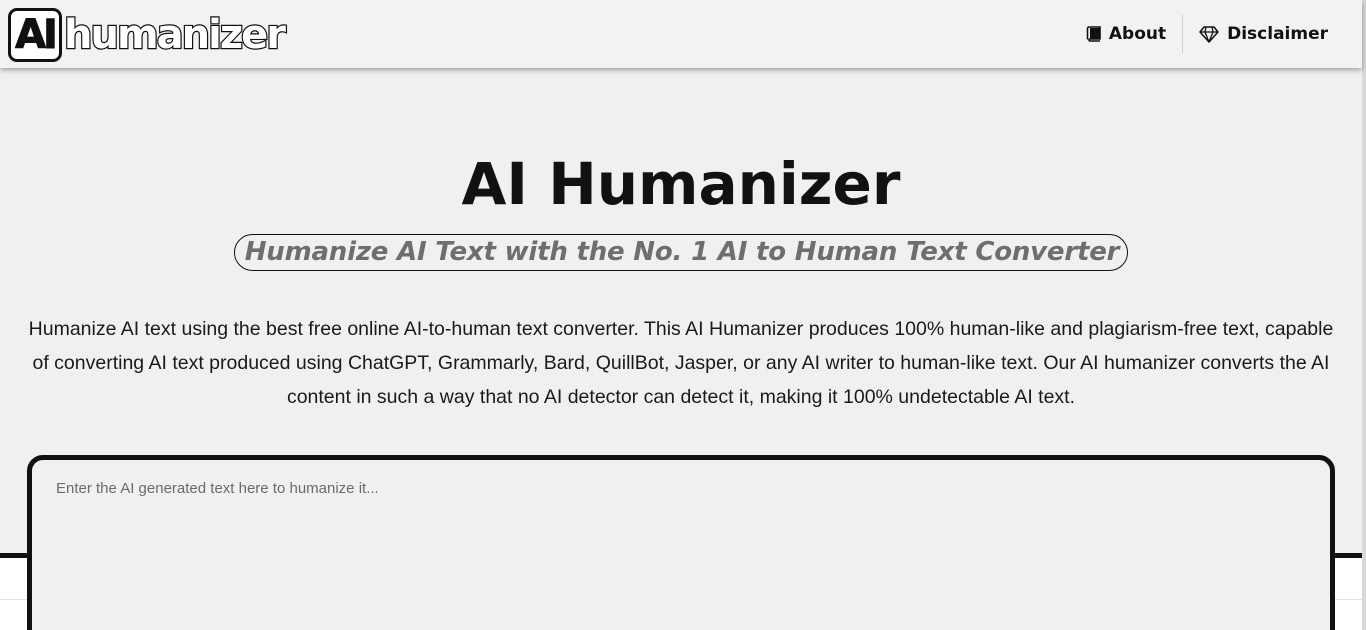  I want to click on site-logo: AI humanizer, so click(147, 35).